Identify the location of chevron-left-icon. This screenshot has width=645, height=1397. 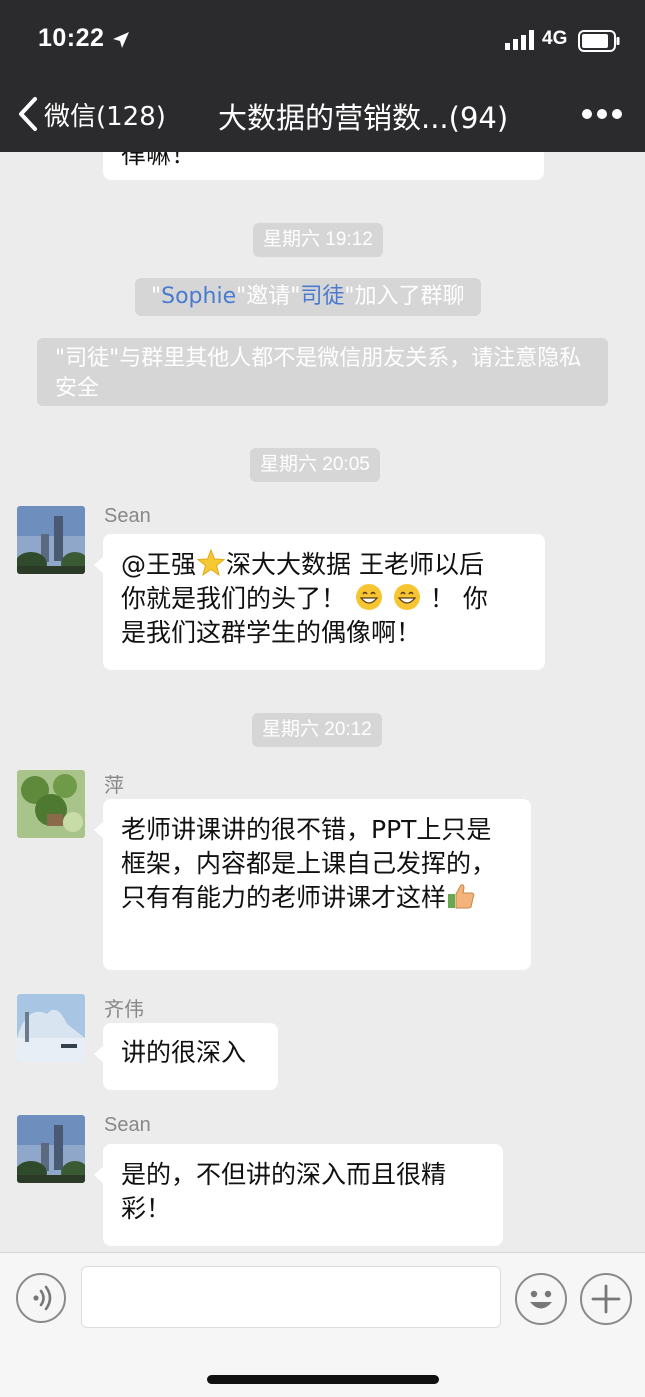
(28, 114).